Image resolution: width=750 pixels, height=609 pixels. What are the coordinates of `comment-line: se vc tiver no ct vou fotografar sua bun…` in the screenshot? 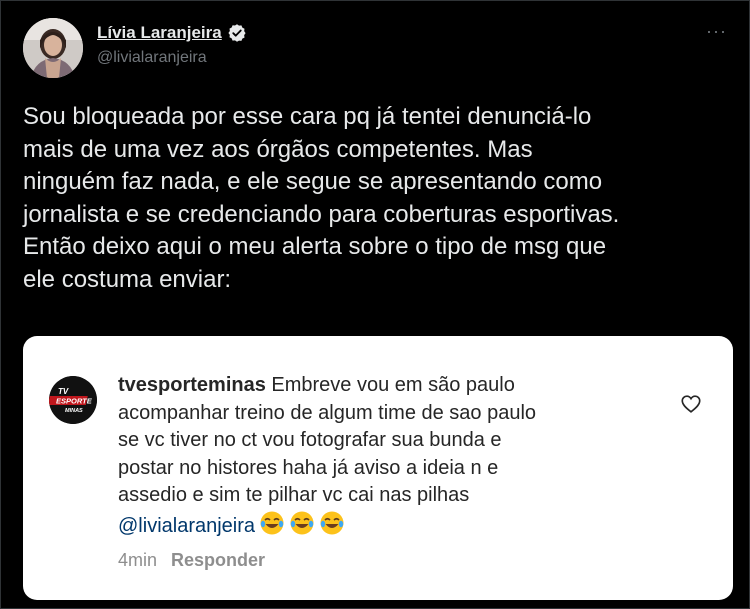 It's located at (310, 440).